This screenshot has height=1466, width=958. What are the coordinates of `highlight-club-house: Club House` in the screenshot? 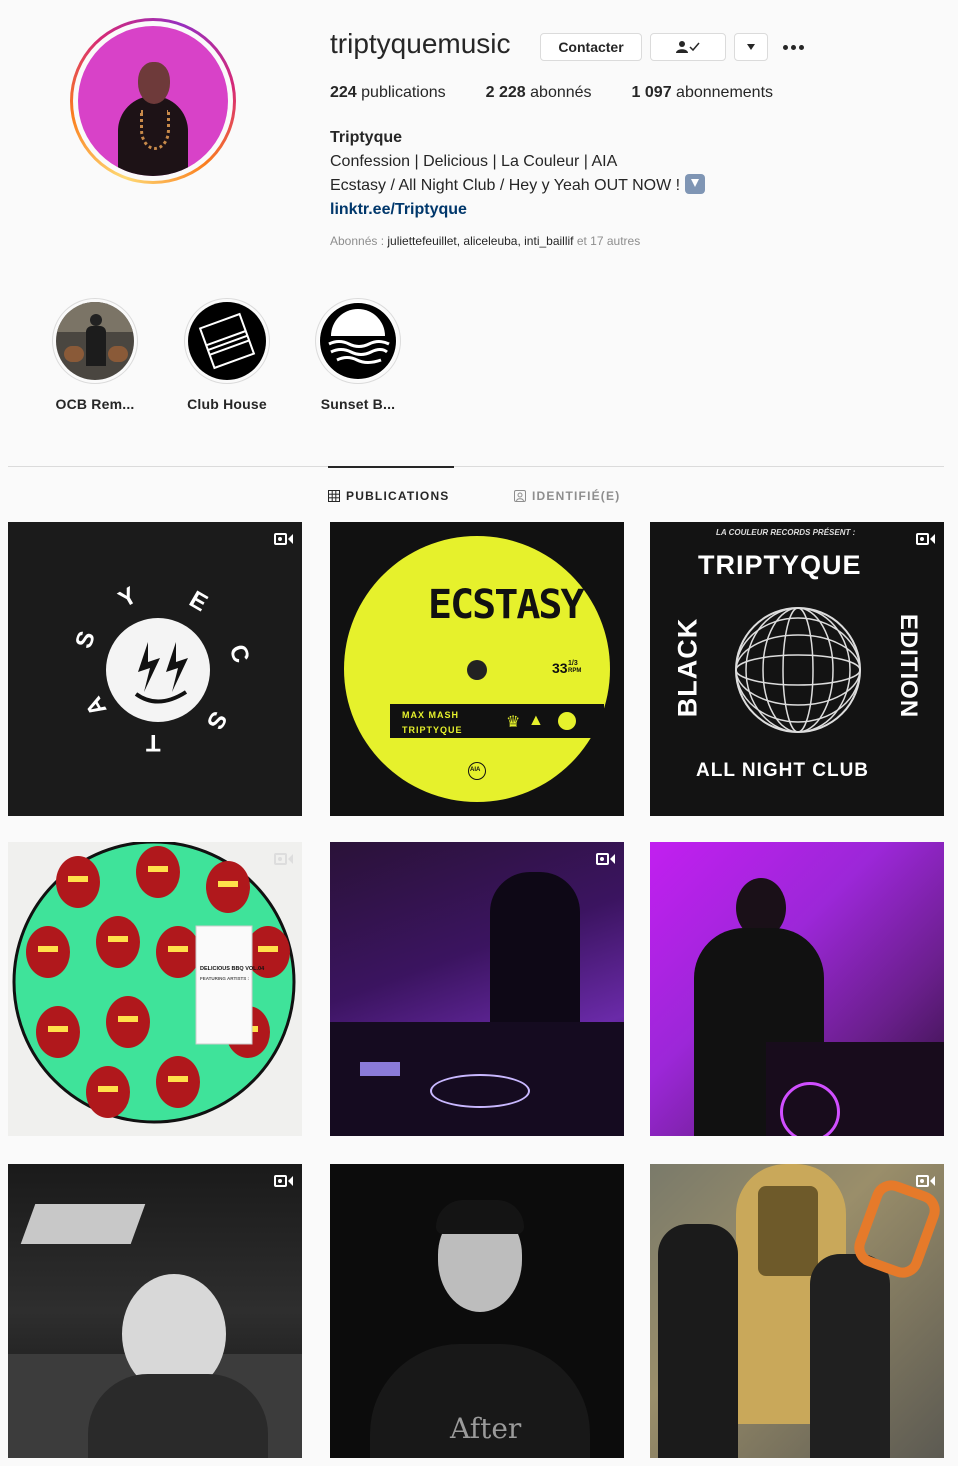 It's located at (227, 355).